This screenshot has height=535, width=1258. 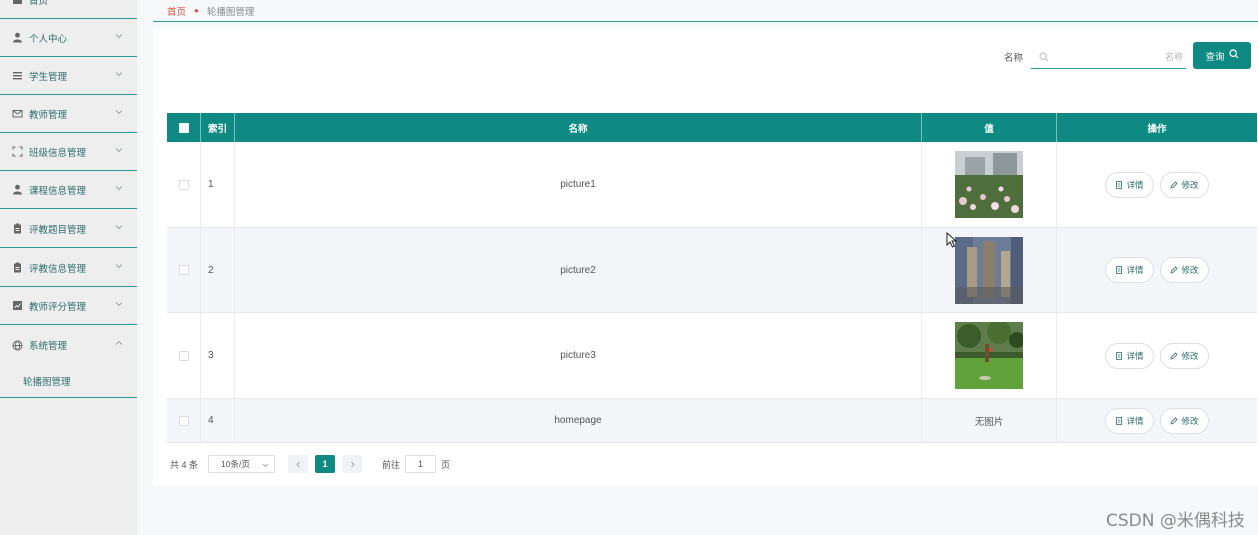 What do you see at coordinates (68, 76) in the screenshot?
I see `sidebar-item-student: 学生管理` at bounding box center [68, 76].